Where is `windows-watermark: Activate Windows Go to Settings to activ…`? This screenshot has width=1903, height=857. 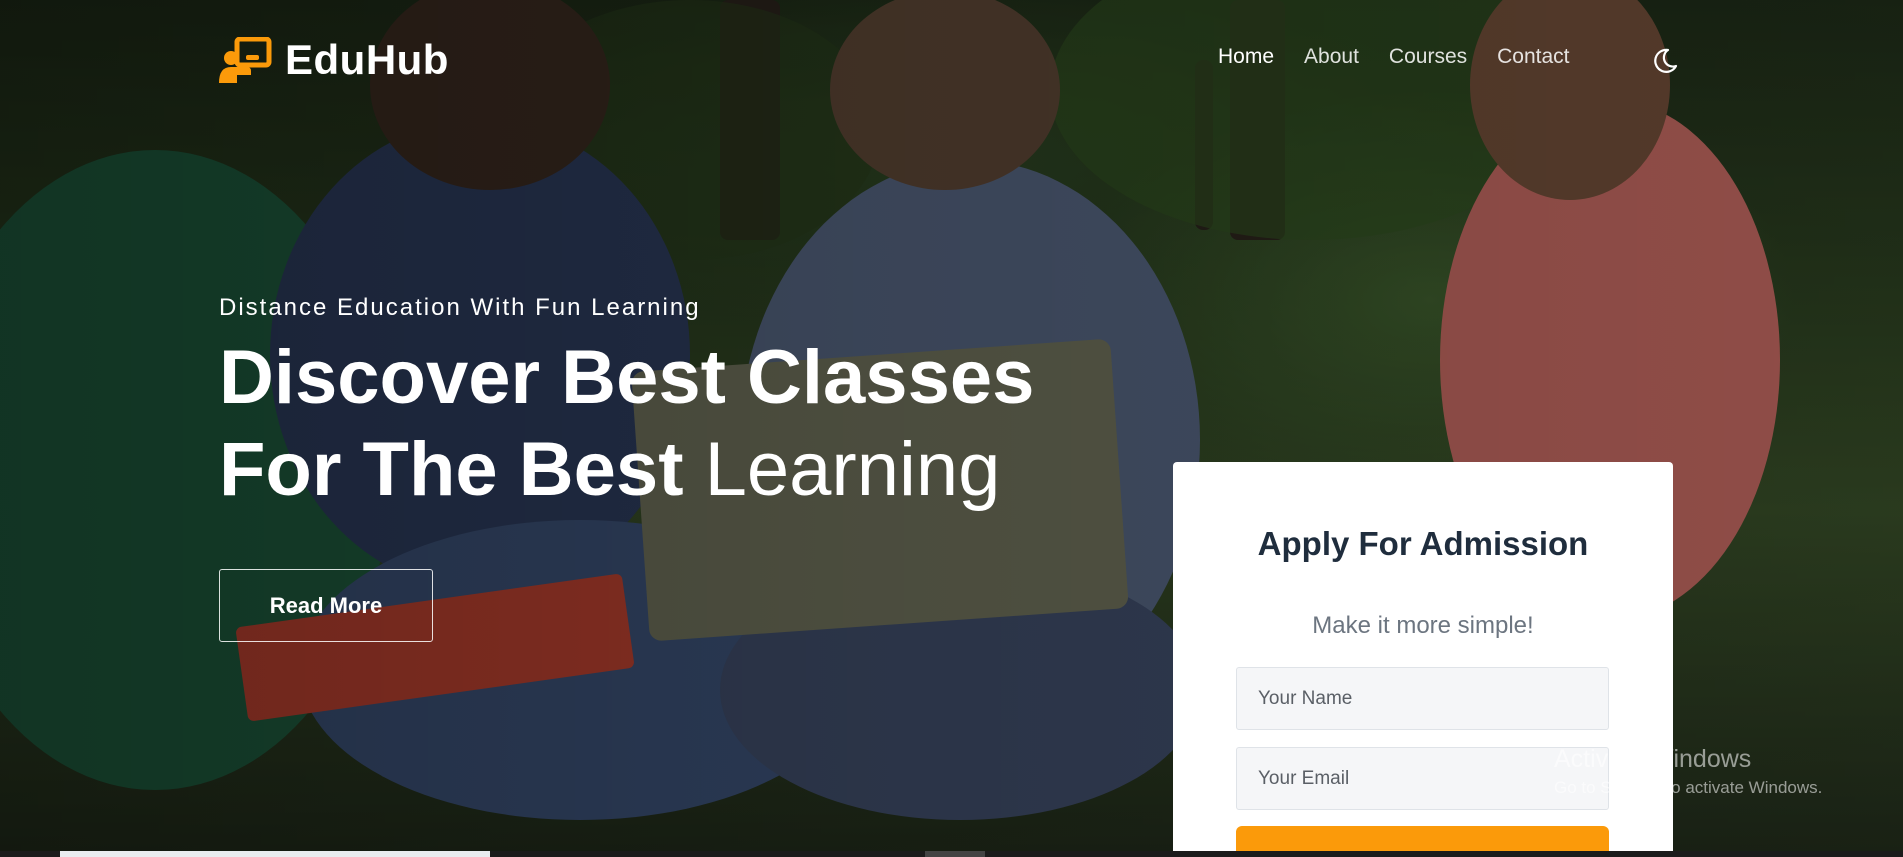
windows-watermark: Activate Windows Go to Settings to activ… is located at coordinates (1688, 771).